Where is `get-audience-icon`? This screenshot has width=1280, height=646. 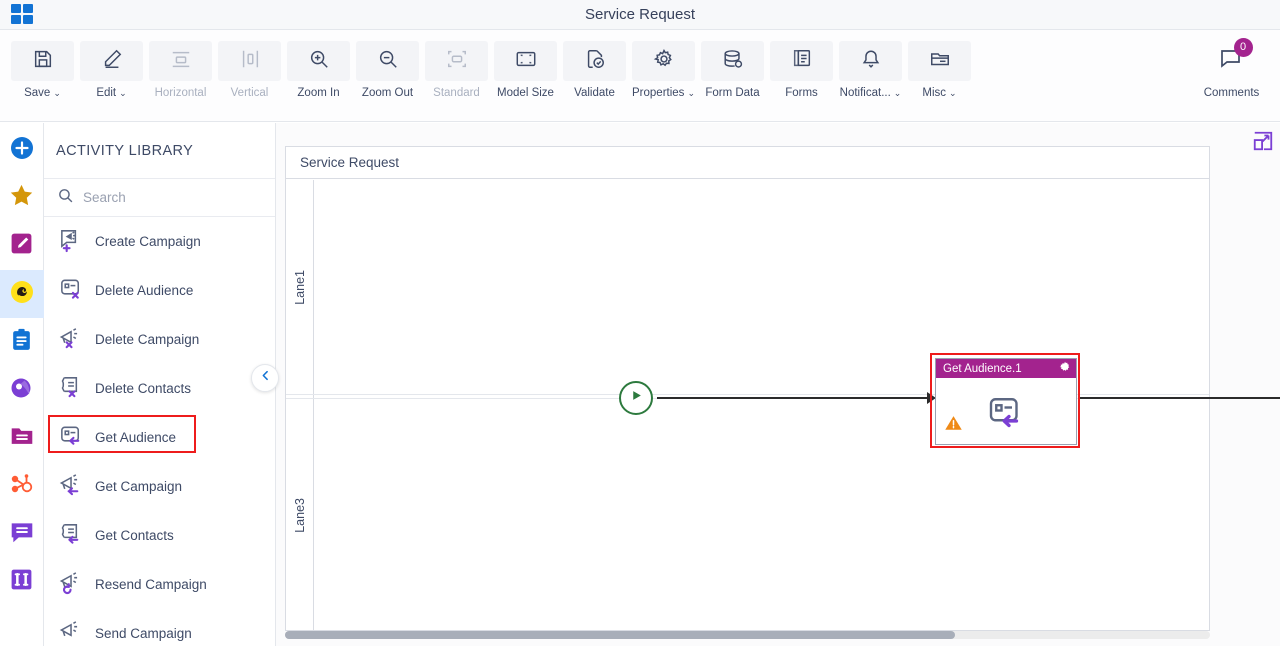 get-audience-icon is located at coordinates (1006, 414).